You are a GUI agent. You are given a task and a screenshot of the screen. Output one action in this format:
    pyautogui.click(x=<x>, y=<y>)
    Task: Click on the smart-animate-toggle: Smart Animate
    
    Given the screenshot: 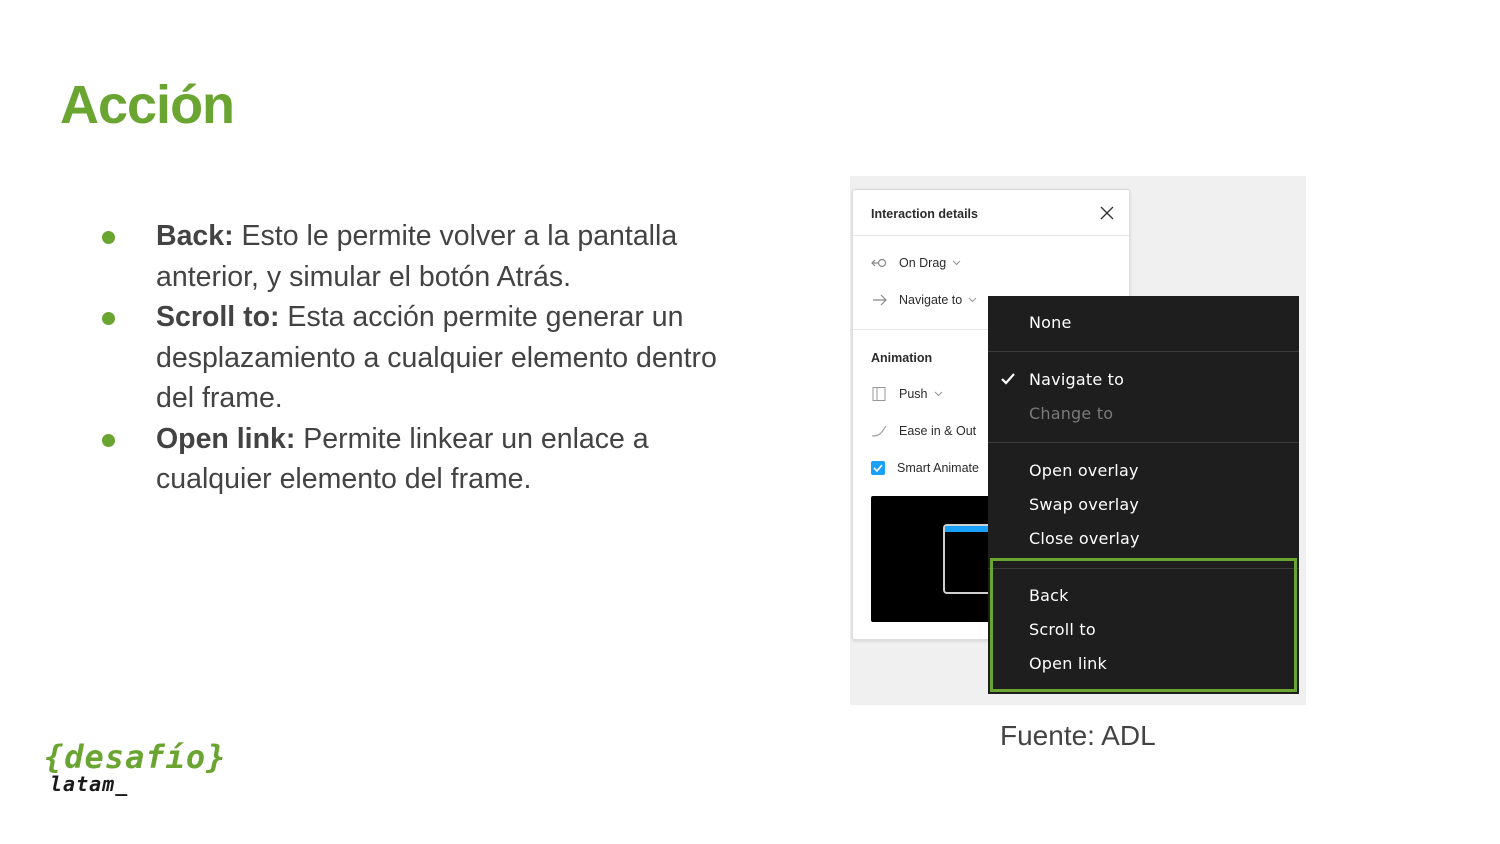 What is the action you would take?
    pyautogui.click(x=925, y=468)
    